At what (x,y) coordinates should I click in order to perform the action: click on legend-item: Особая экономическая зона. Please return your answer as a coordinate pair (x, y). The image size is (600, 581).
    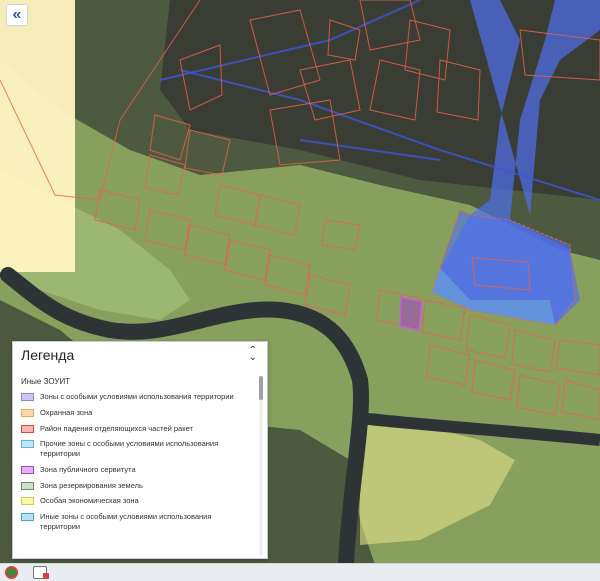
    Looking at the image, I should click on (139, 501).